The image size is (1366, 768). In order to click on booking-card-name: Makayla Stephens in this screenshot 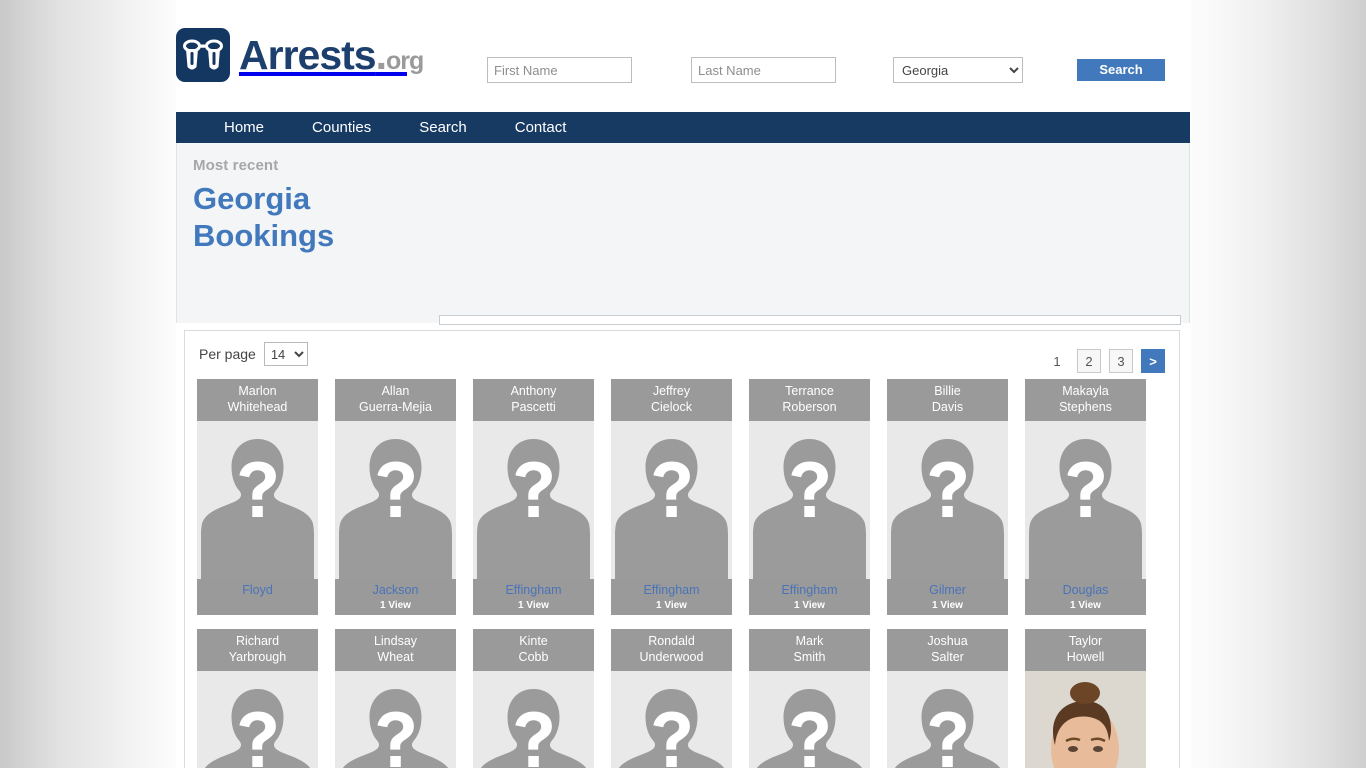, I will do `click(1085, 400)`.